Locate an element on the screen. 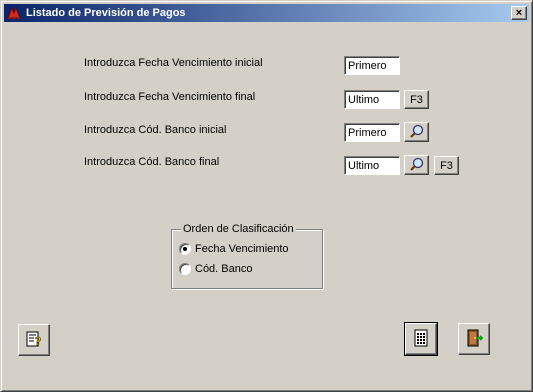 The width and height of the screenshot is (533, 392). sort-order-title: Orden de Clasificación is located at coordinates (238, 229).